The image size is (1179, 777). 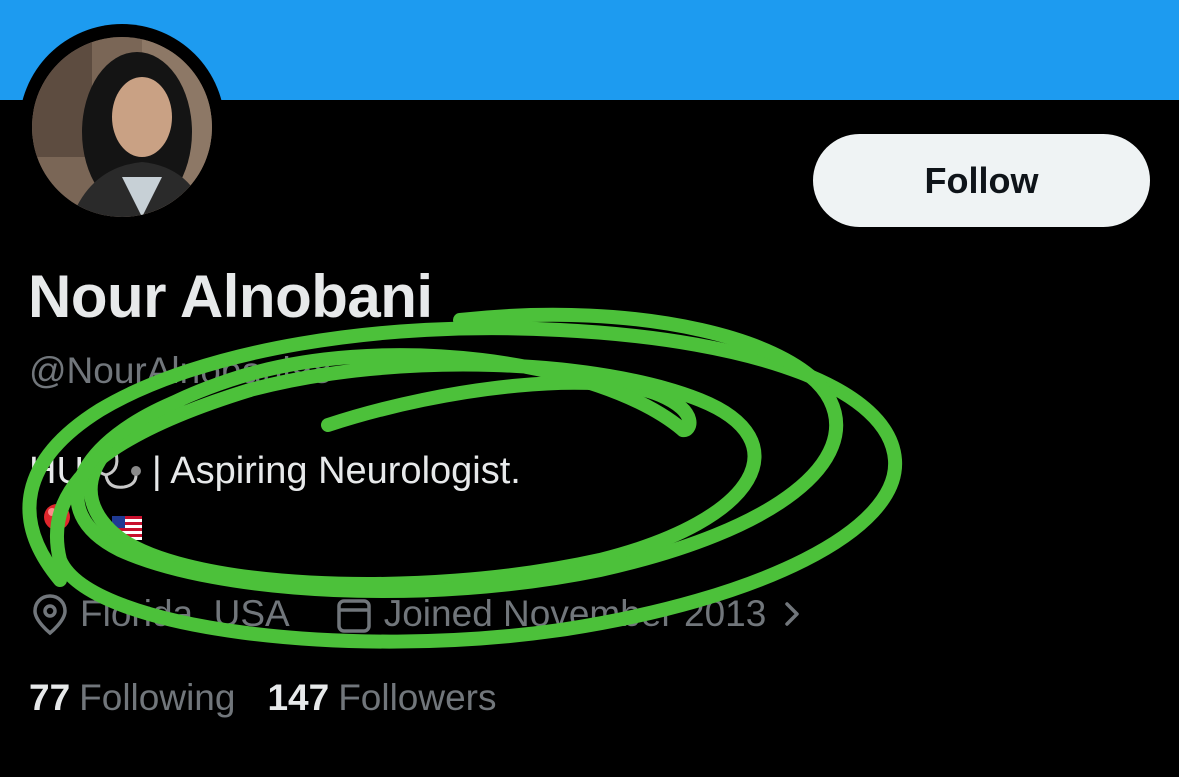 I want to click on bio: HU | Aspiring Neurologist., so click(x=275, y=471).